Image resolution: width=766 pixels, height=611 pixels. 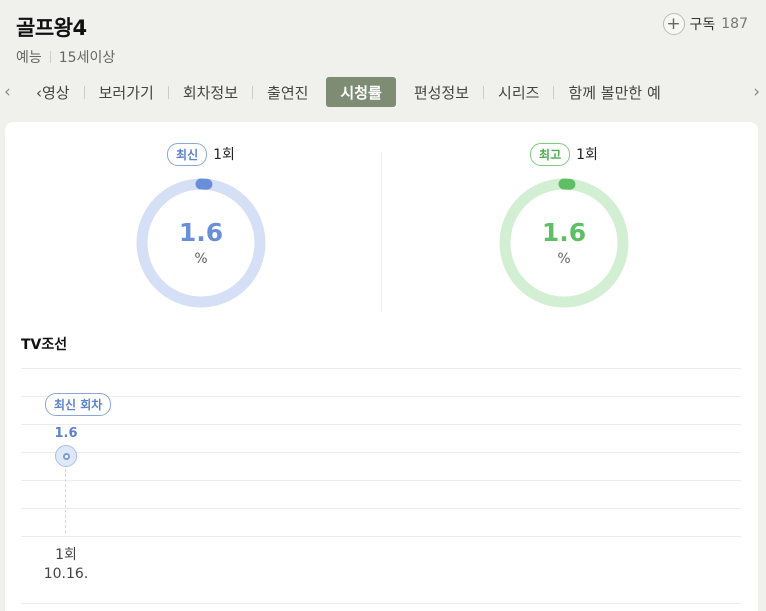 What do you see at coordinates (201, 232) in the screenshot?
I see `latest-rating-value: 1.6` at bounding box center [201, 232].